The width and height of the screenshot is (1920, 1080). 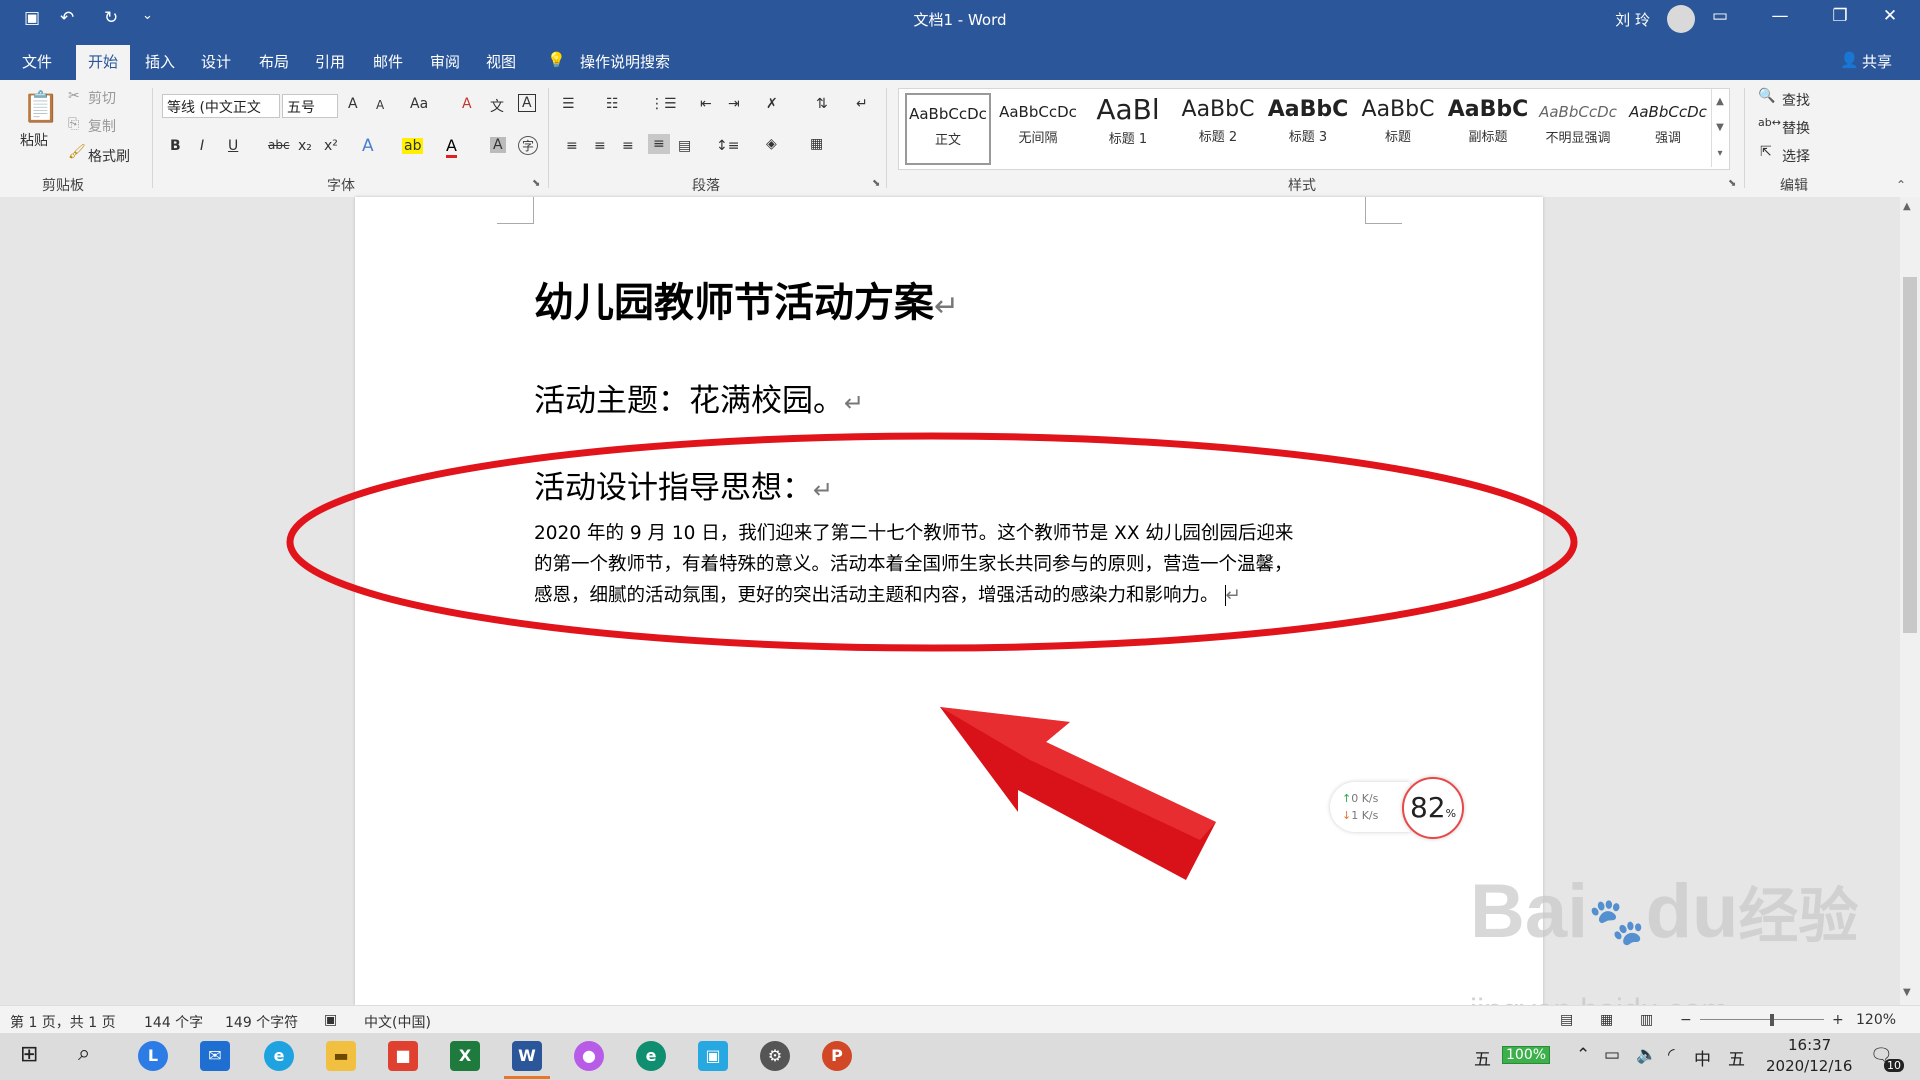 I want to click on network-widget: ↑0 K/s ↓1 K/s, so click(x=1370, y=807).